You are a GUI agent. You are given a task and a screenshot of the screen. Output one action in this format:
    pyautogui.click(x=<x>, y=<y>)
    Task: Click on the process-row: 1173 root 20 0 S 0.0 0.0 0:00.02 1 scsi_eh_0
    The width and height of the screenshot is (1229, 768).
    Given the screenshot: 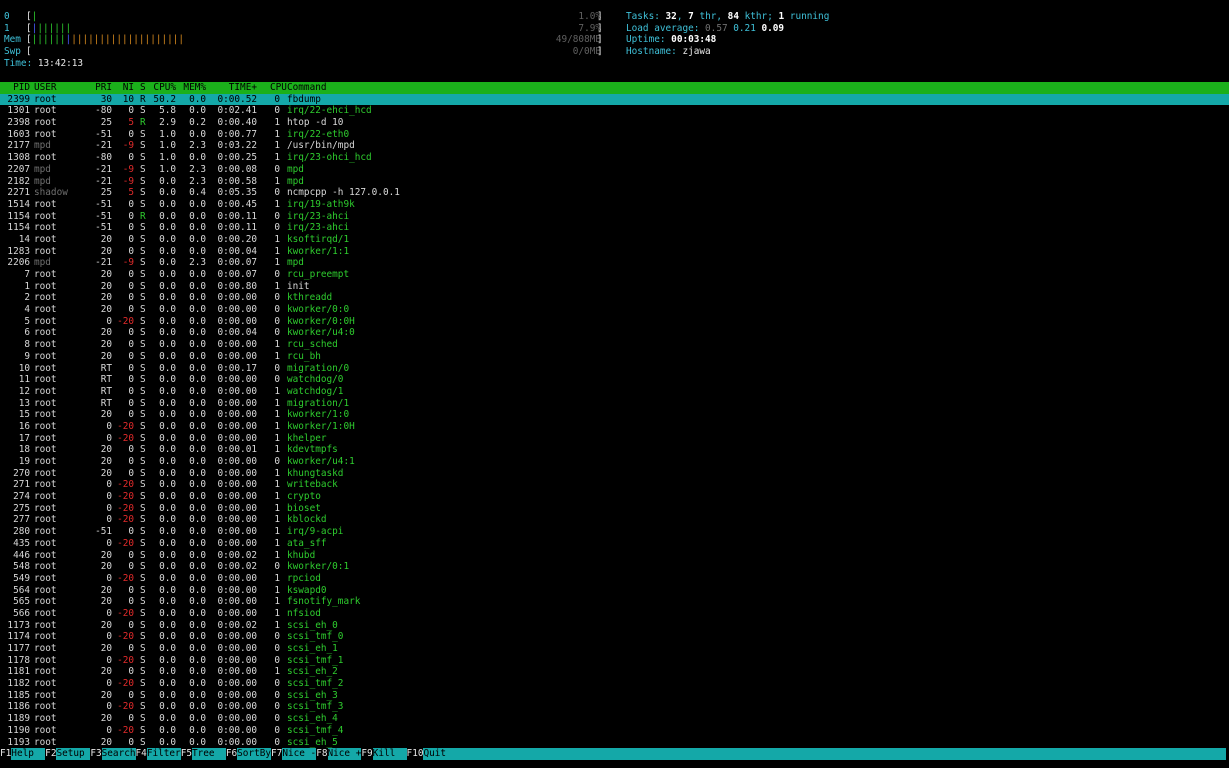 What is the action you would take?
    pyautogui.click(x=614, y=626)
    